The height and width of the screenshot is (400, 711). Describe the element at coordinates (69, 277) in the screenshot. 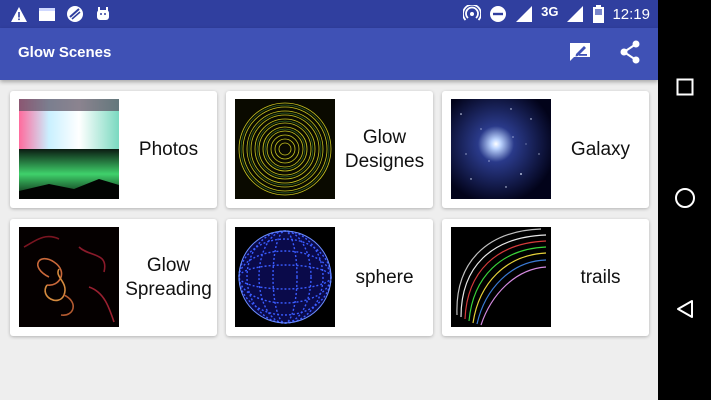

I see `glow-spreading-thumbnail` at that location.